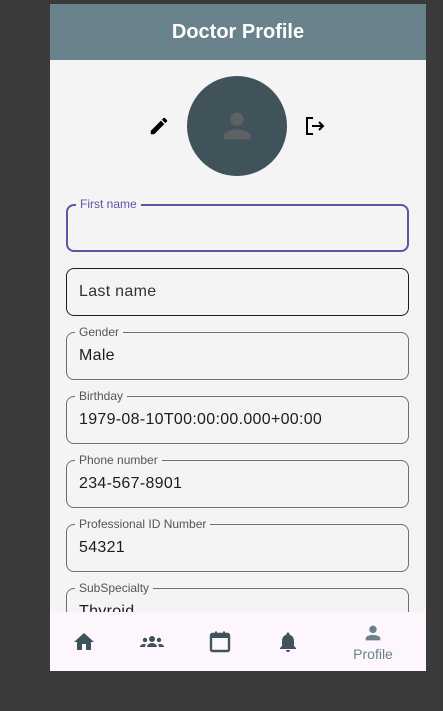  I want to click on page-title: Doctor Profile, so click(238, 31).